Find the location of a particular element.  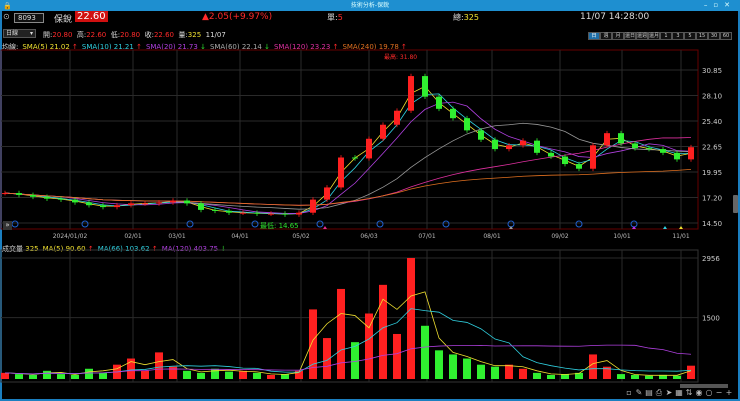

x-tick-label: 04/01 is located at coordinates (239, 236).